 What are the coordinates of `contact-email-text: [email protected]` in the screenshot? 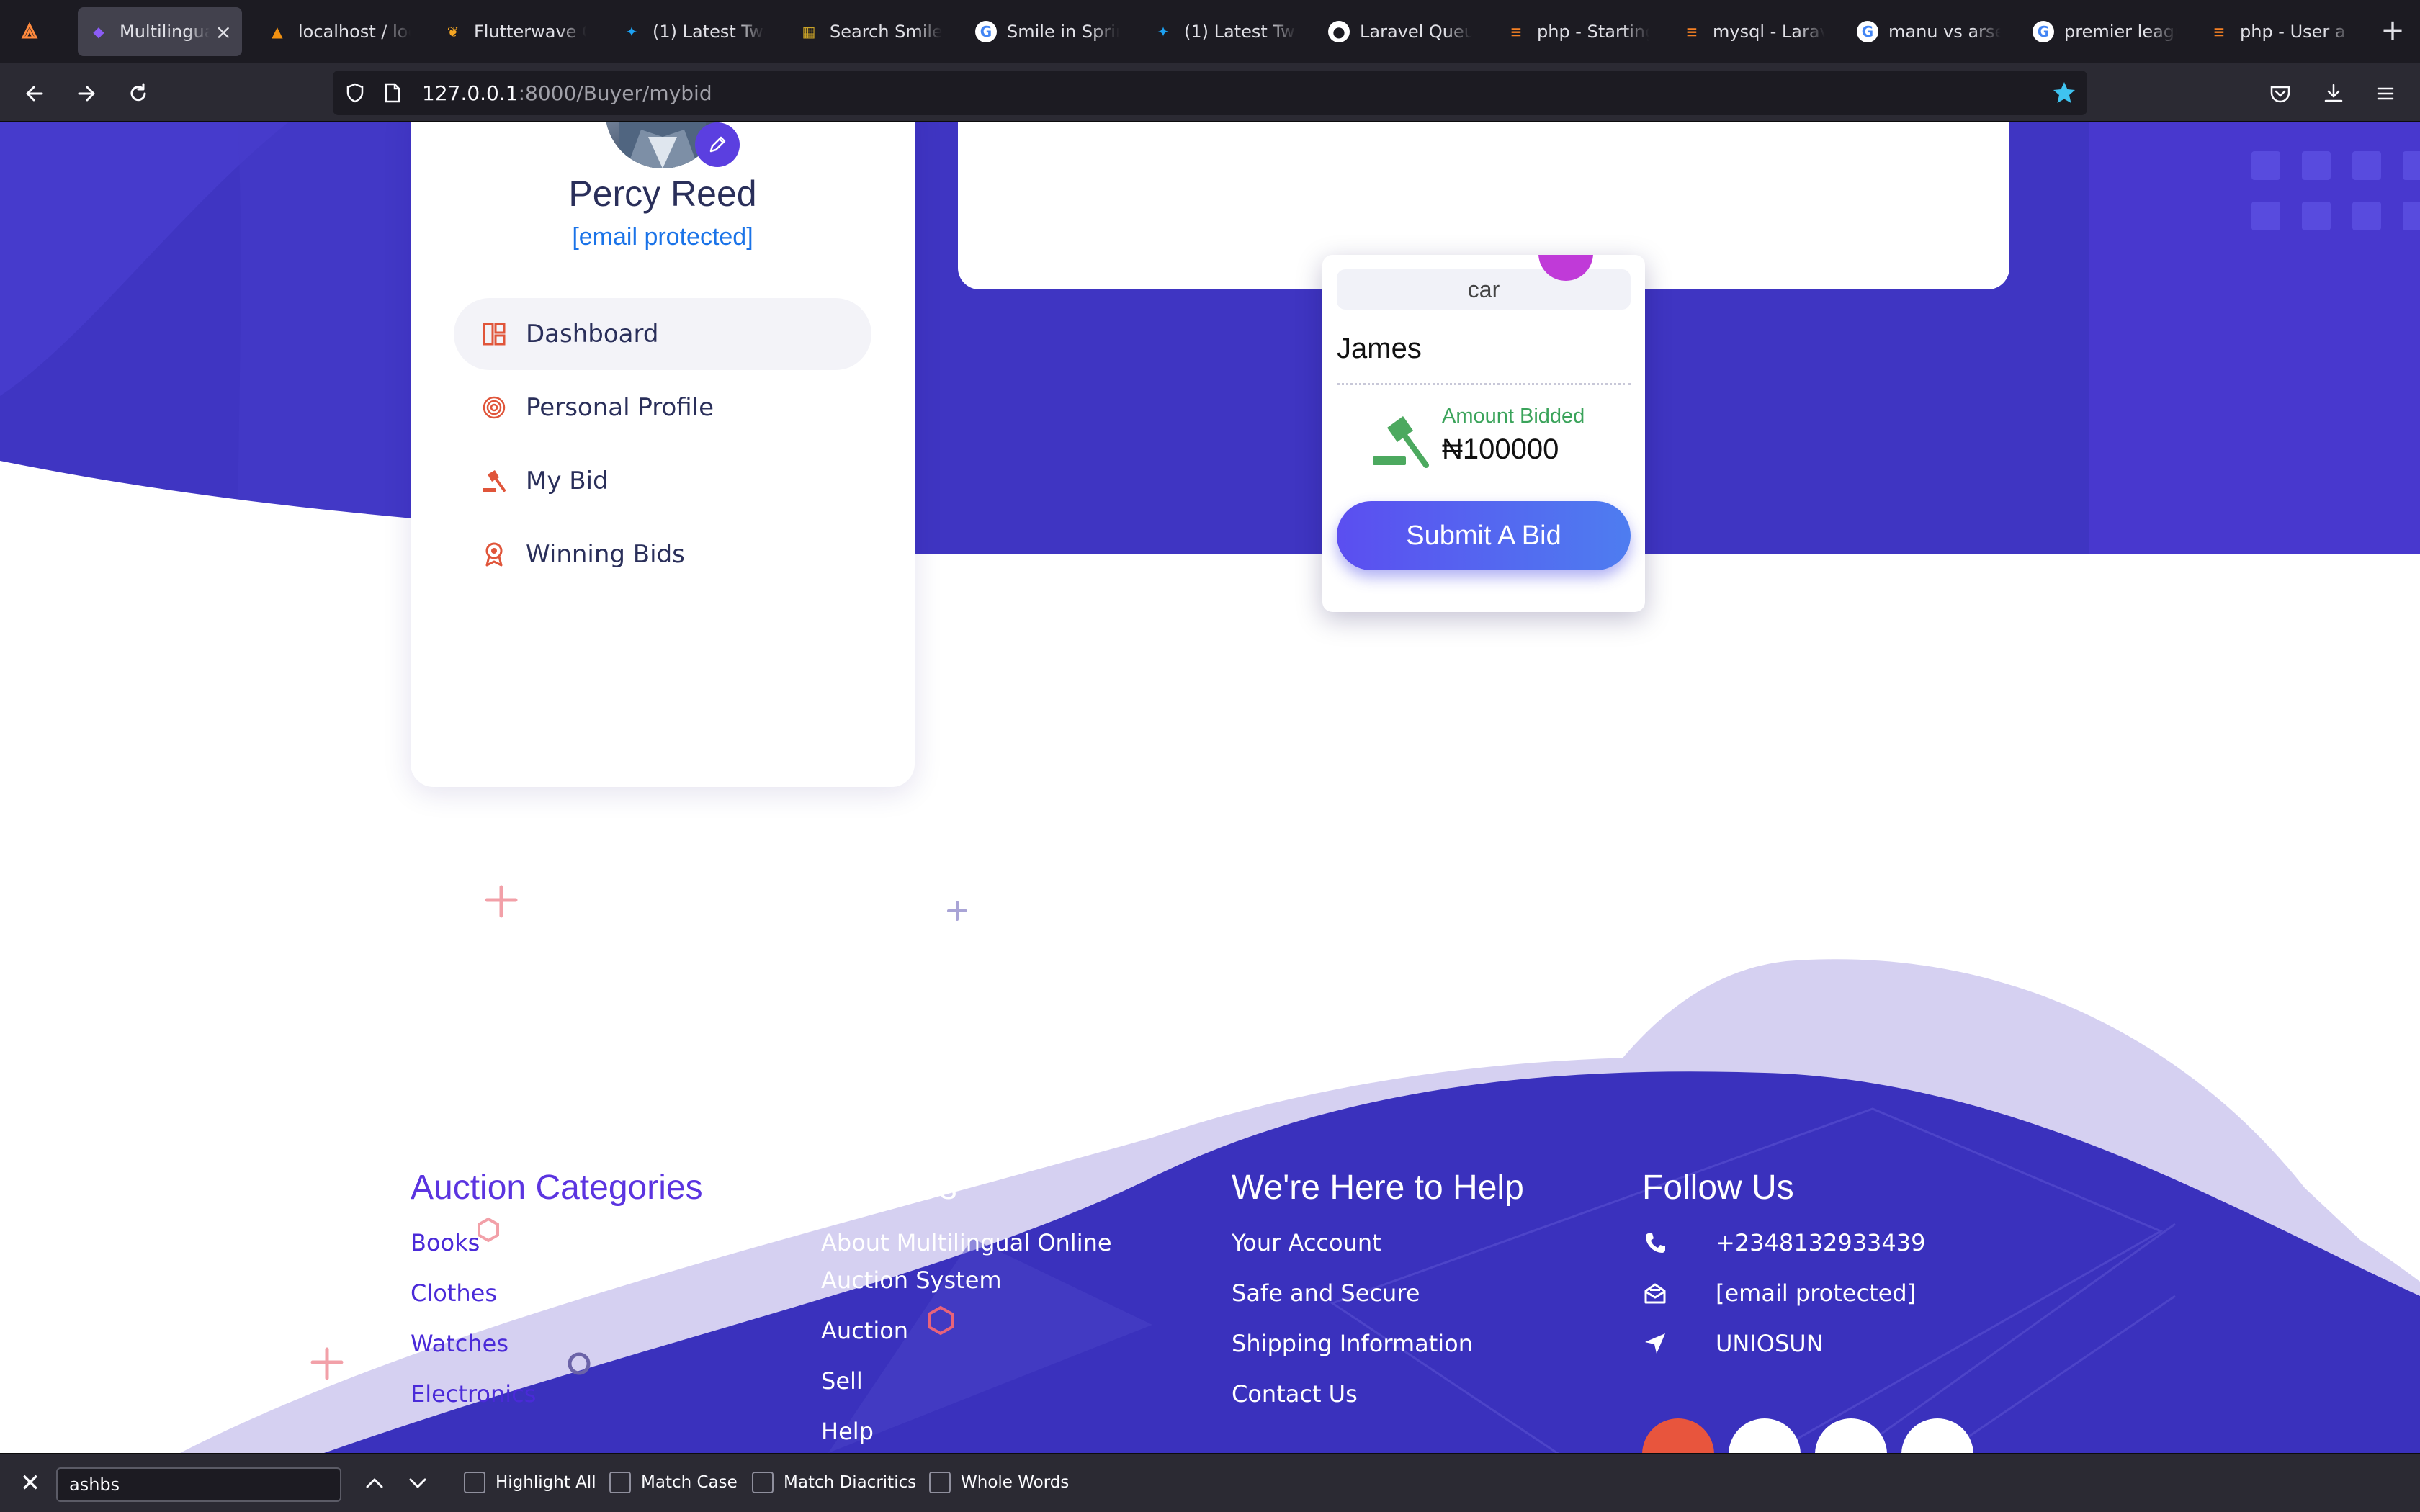 It's located at (1816, 1293).